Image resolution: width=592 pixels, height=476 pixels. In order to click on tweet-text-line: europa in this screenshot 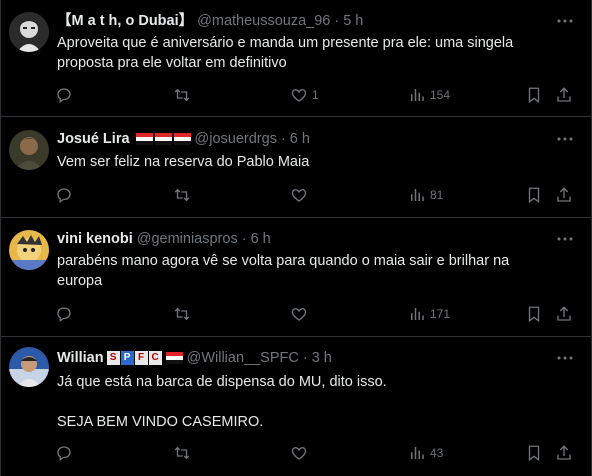, I will do `click(80, 281)`.